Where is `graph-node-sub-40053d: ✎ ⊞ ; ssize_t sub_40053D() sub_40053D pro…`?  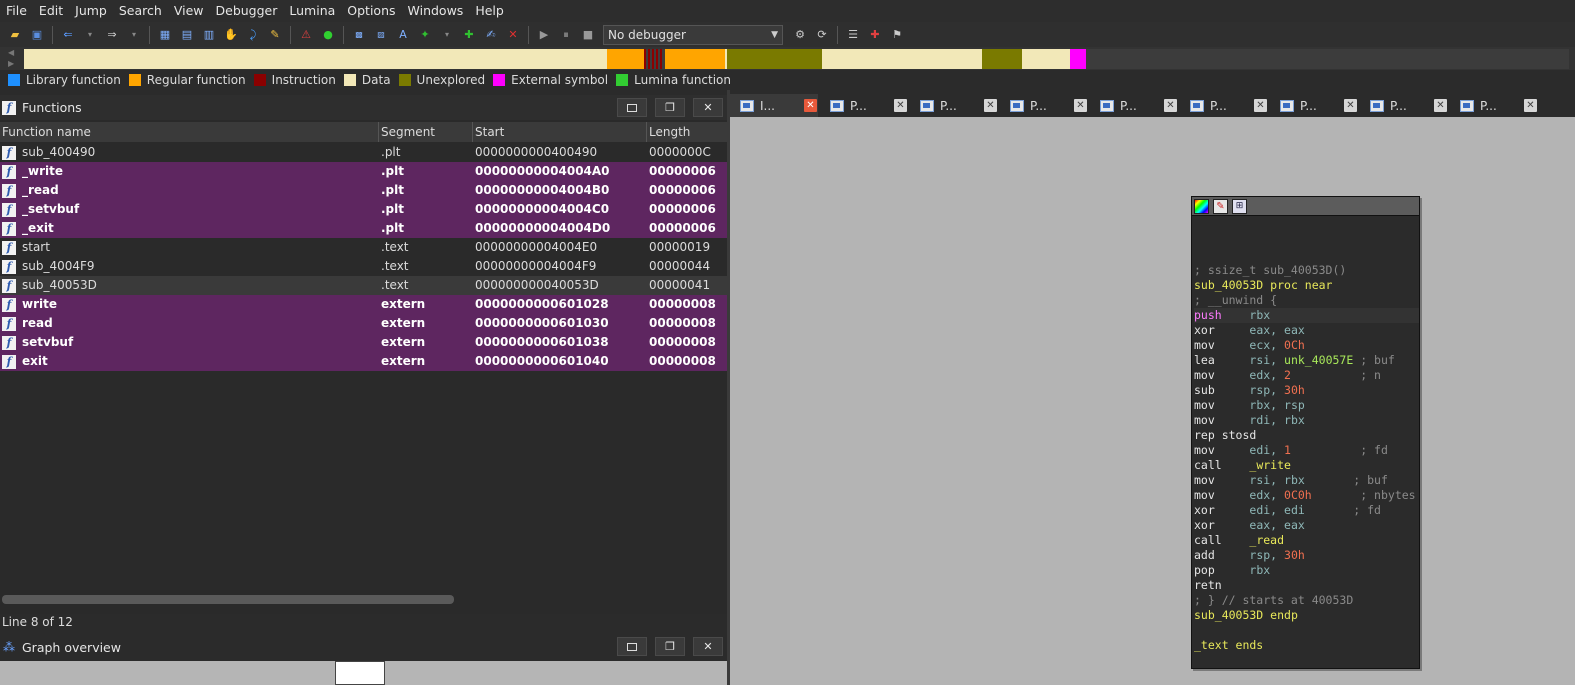 graph-node-sub-40053d: ✎ ⊞ ; ssize_t sub_40053D() sub_40053D pro… is located at coordinates (1305, 432).